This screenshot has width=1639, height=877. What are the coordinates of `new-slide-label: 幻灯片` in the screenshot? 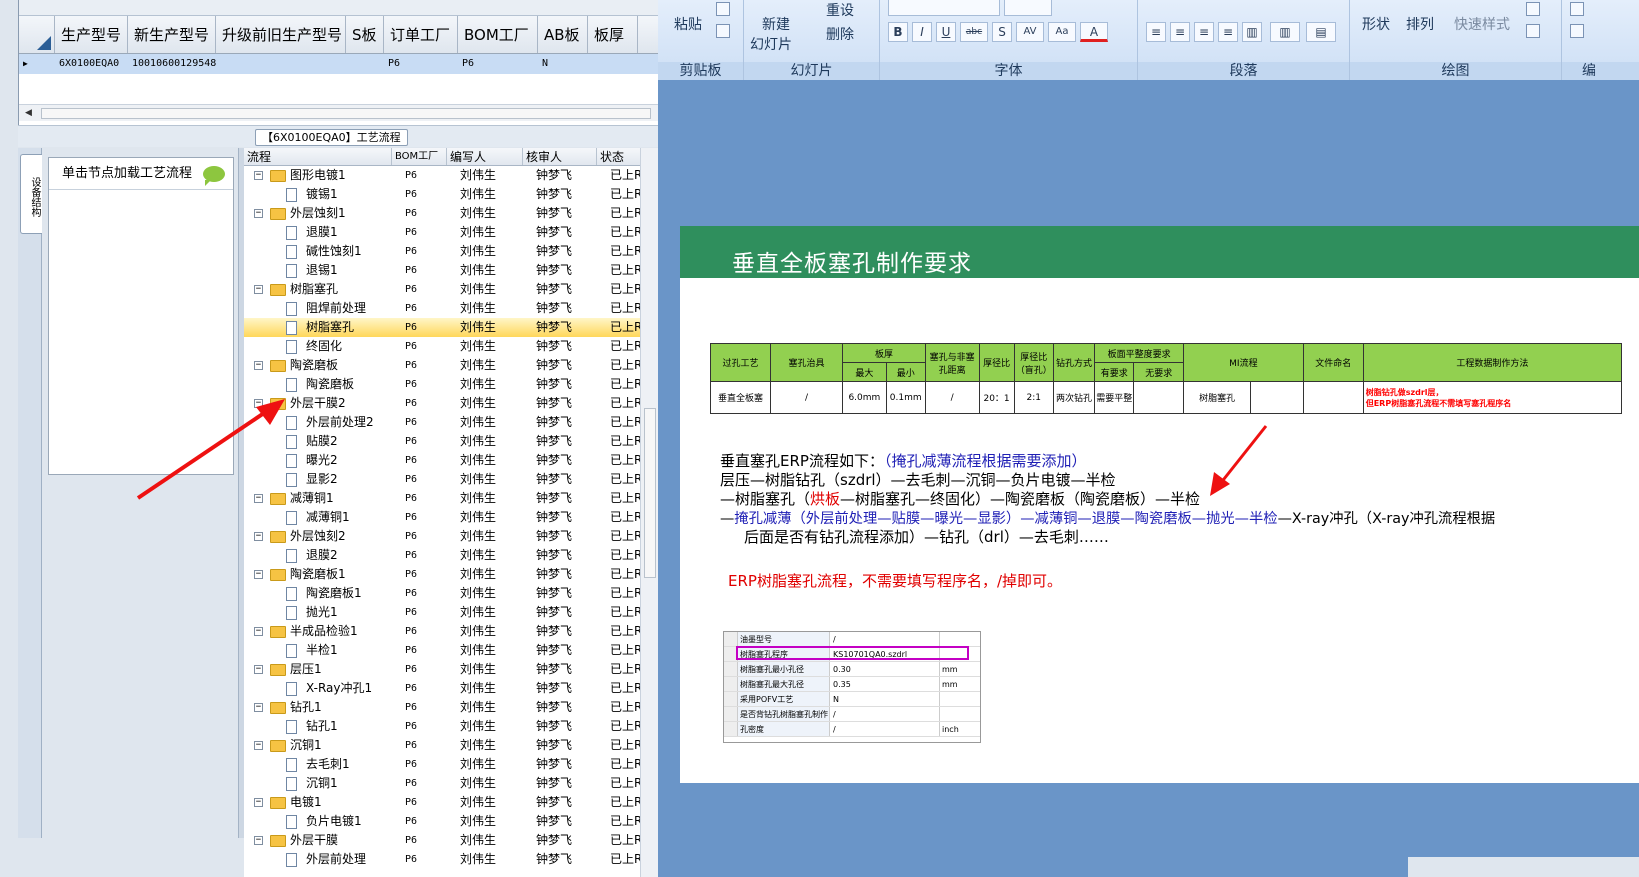 It's located at (771, 44).